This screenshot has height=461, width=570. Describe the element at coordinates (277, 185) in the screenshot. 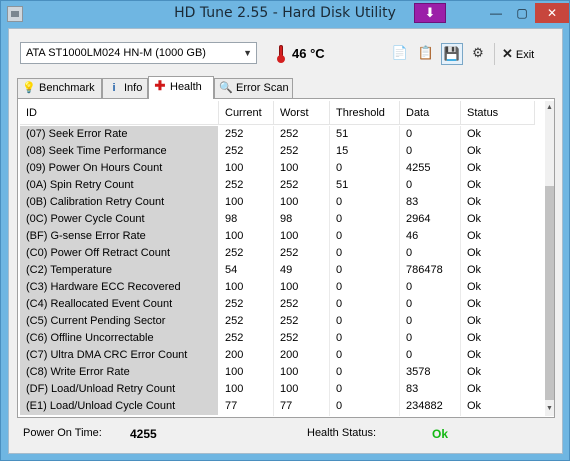

I see `table-row: (0A) Spin Retry Count 252 252 51 0 Ok` at that location.